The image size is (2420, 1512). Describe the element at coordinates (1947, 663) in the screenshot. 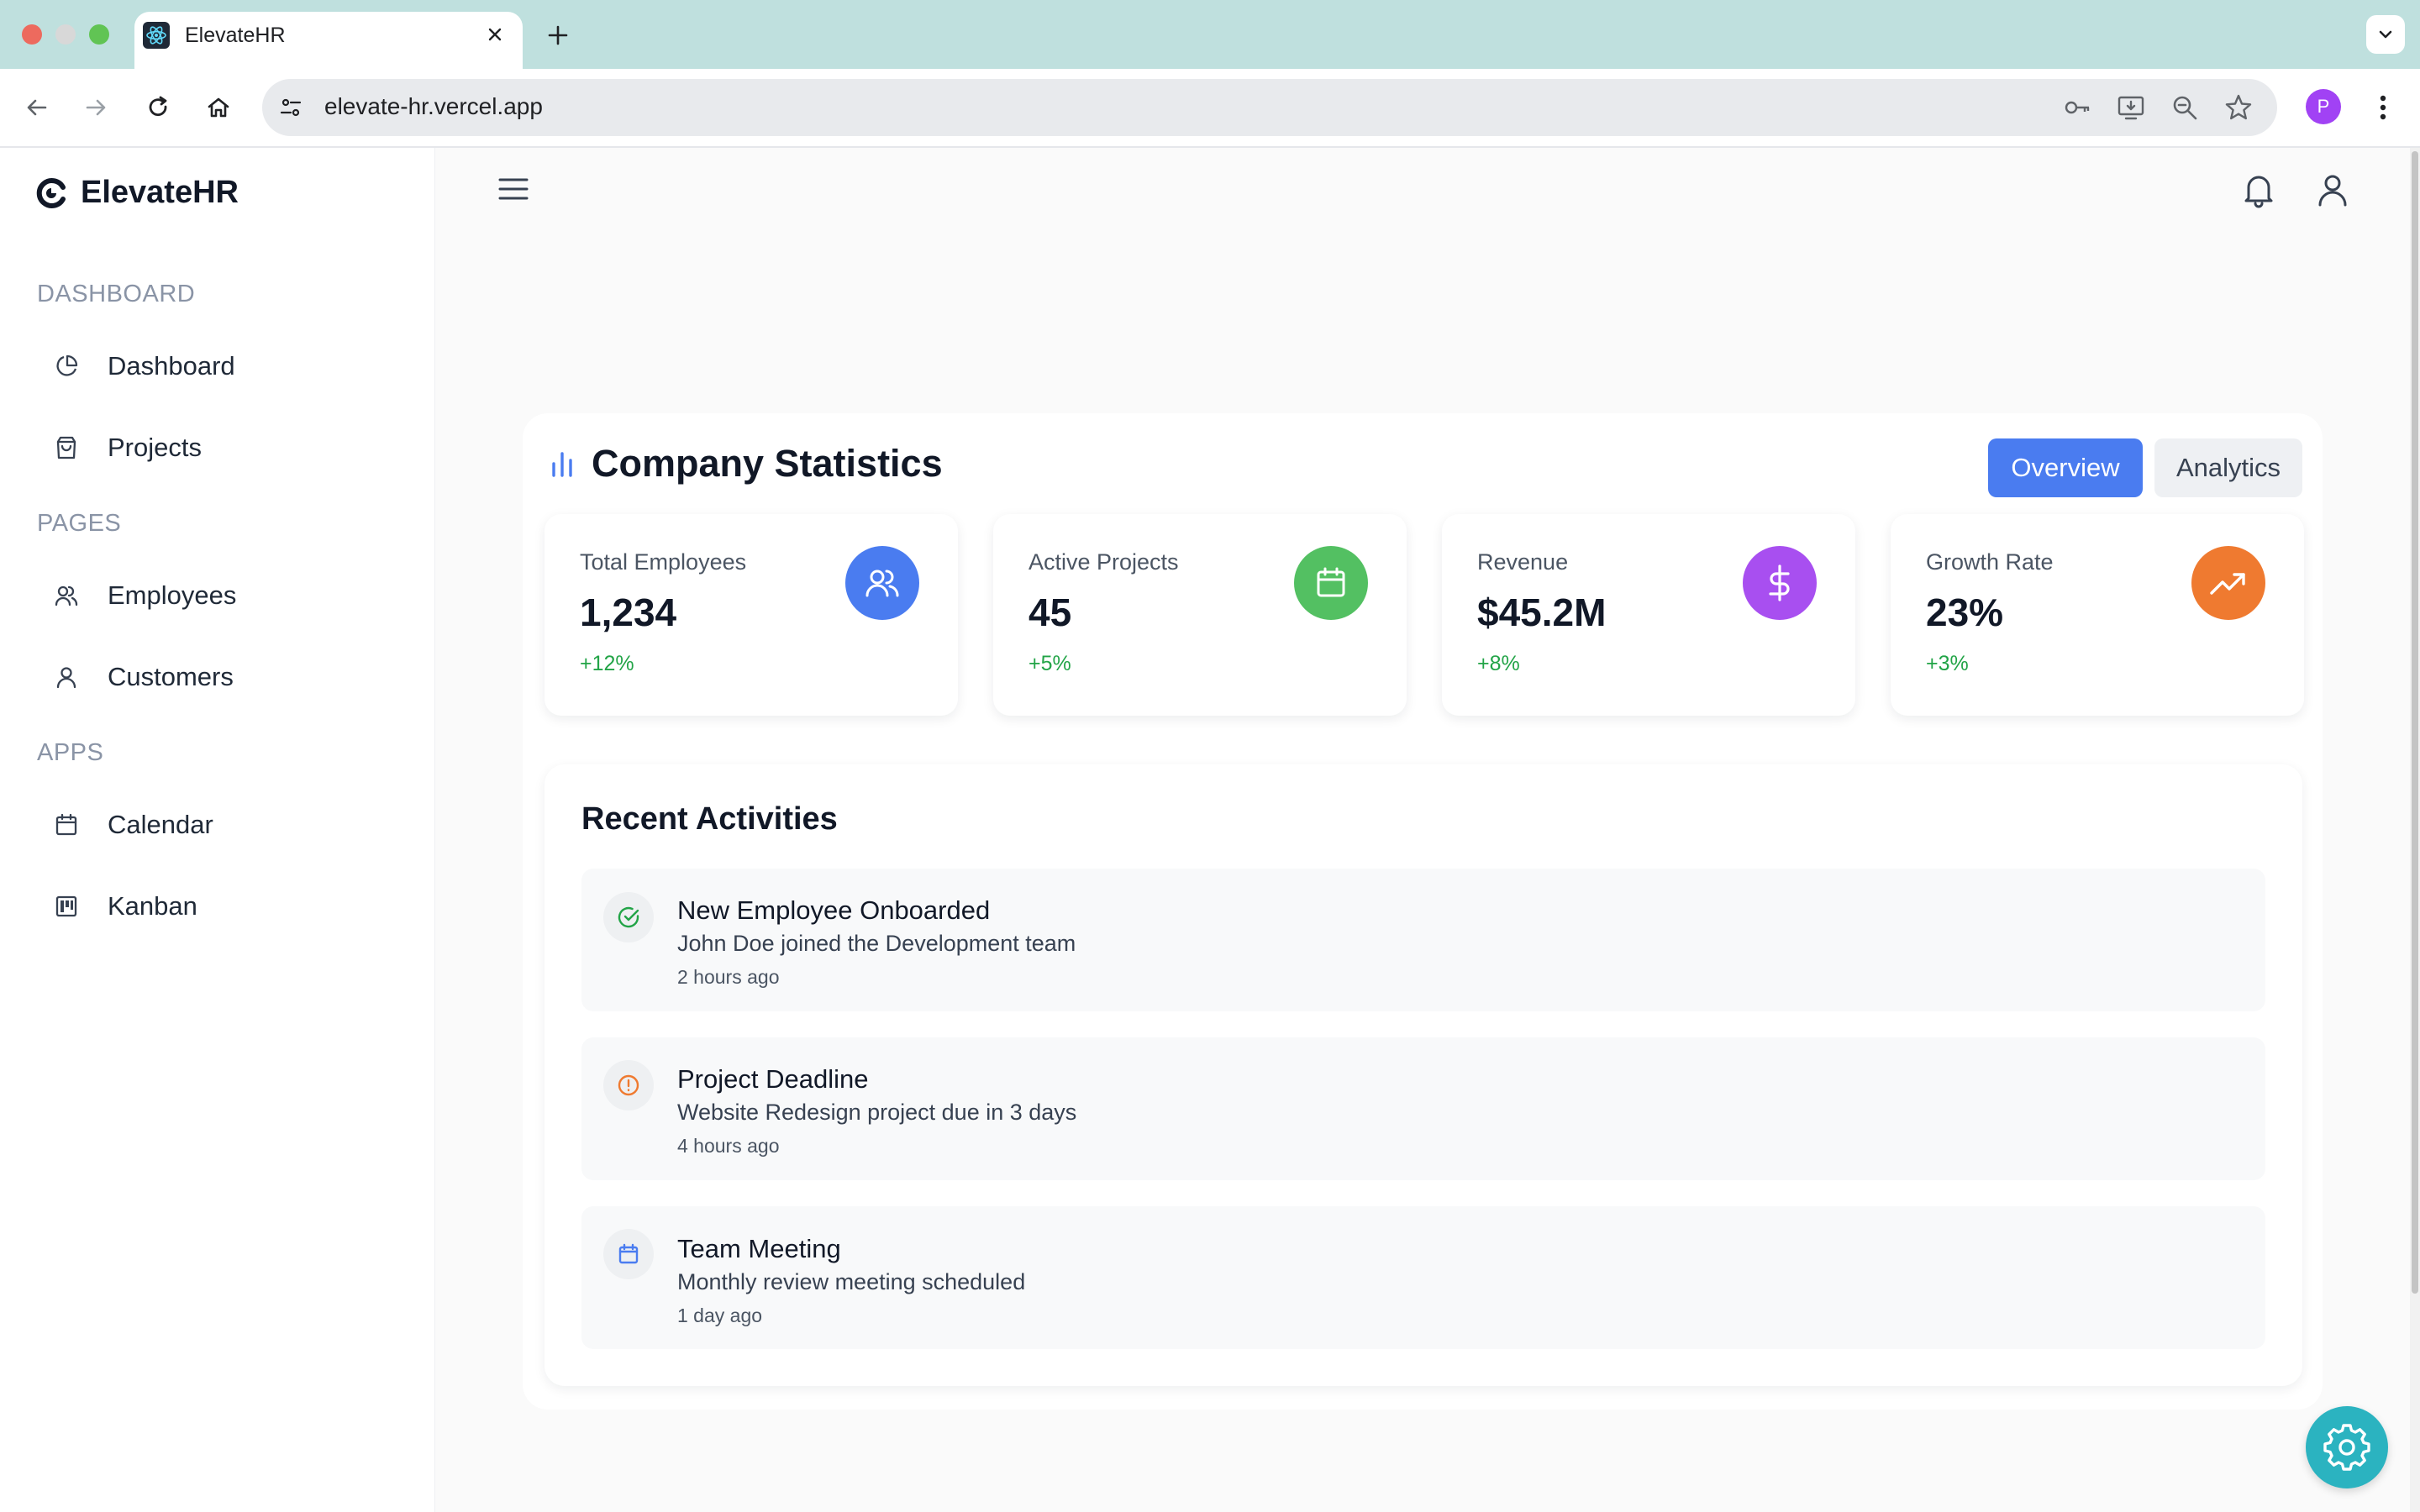

I see `stat-delta: +3%` at that location.